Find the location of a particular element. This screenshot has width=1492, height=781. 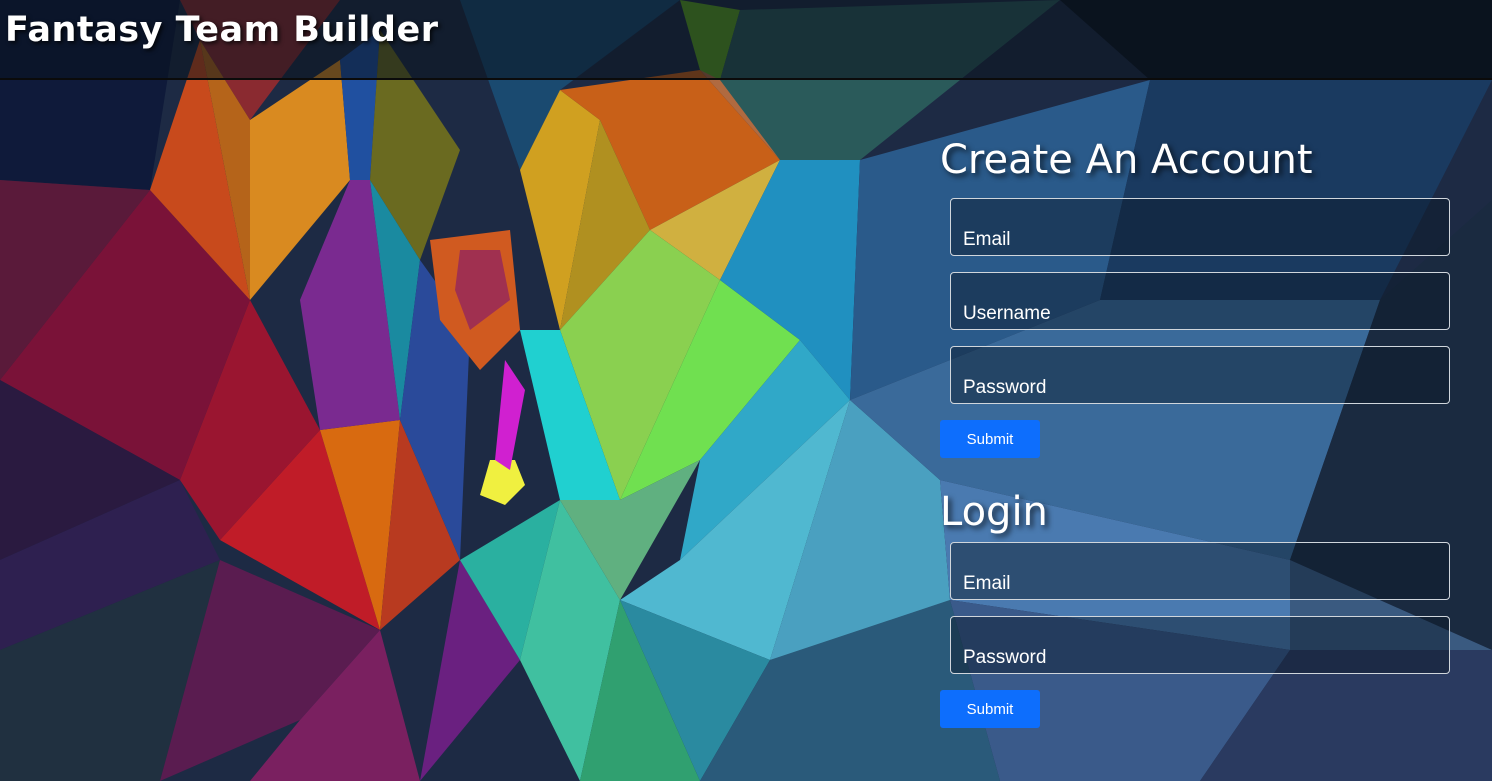

login-email-input: Email is located at coordinates (1200, 571).